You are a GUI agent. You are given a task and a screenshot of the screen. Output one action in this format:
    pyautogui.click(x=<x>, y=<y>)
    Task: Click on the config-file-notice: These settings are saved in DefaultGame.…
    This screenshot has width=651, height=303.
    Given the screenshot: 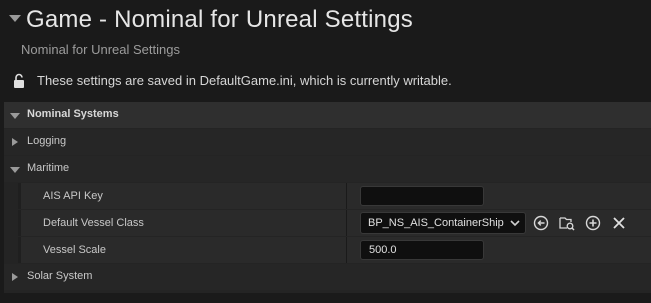 What is the action you would take?
    pyautogui.click(x=244, y=80)
    